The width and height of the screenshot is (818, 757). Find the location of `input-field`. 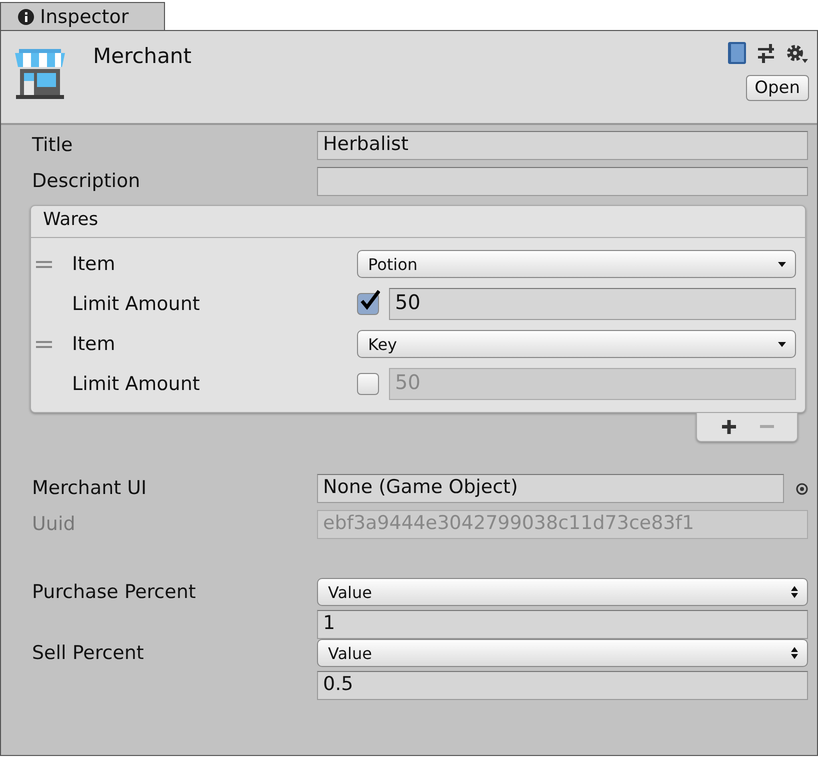

input-field is located at coordinates (562, 181).